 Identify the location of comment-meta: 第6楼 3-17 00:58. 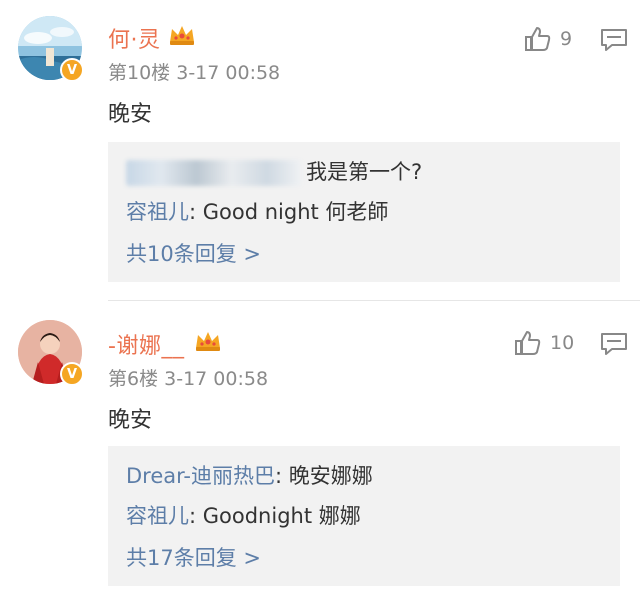
(188, 377).